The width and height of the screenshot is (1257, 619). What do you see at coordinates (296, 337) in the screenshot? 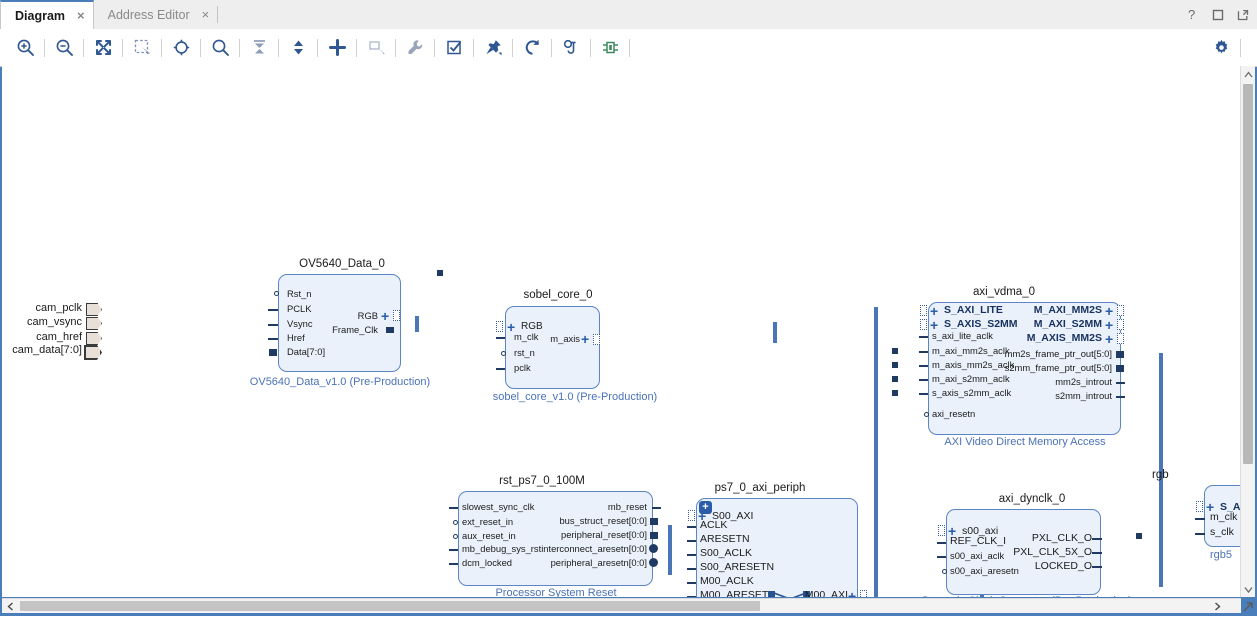
I see `pin-ov5640-href: Href` at bounding box center [296, 337].